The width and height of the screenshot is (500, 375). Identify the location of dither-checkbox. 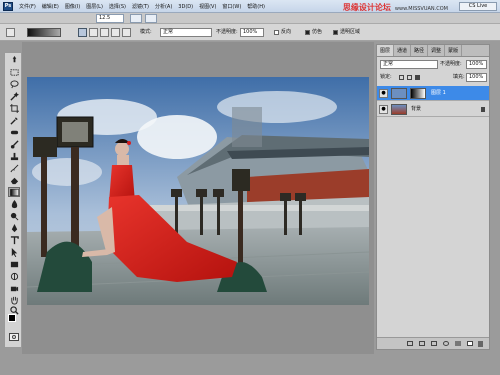
(307, 32).